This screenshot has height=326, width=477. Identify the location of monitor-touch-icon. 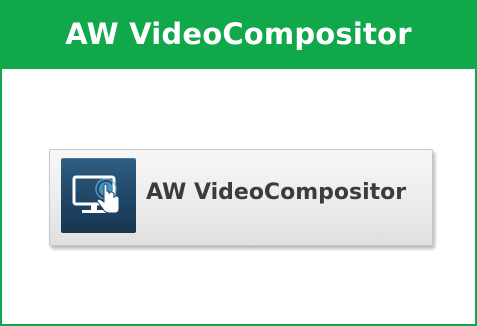
(98, 195).